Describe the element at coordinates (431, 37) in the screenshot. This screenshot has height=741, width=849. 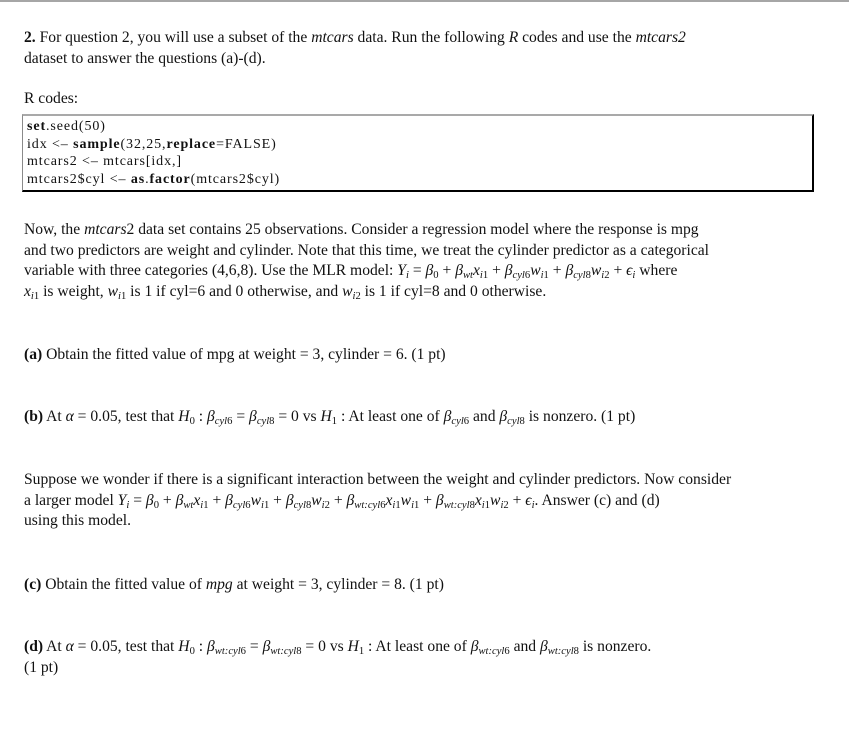
I see `intro-text: data. Run the following` at that location.